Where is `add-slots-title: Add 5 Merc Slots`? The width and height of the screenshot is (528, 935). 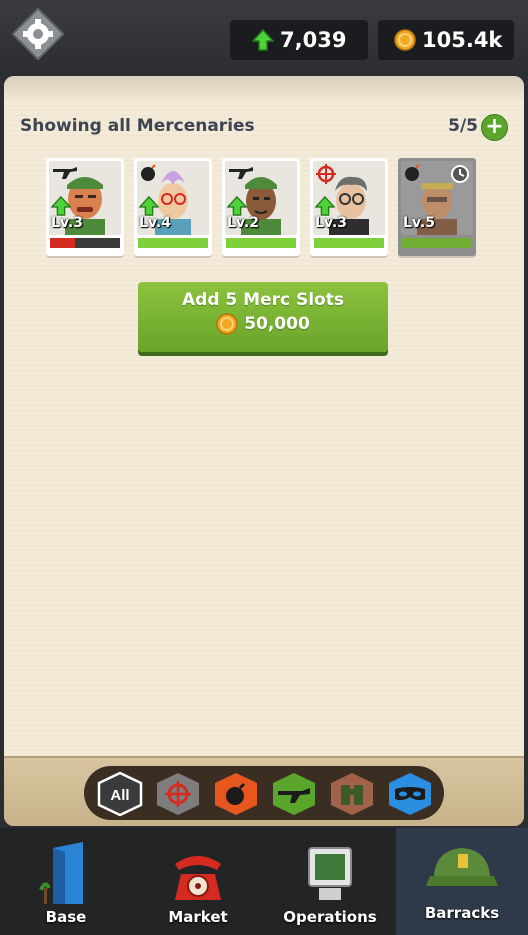 add-slots-title: Add 5 Merc Slots is located at coordinates (263, 300).